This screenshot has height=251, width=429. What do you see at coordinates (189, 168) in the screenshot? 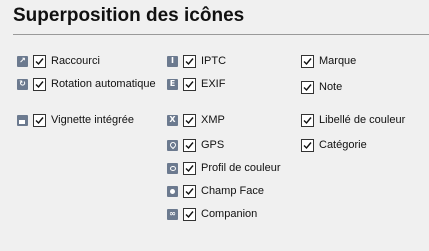
I see `profil-de-couleur-checkbox` at bounding box center [189, 168].